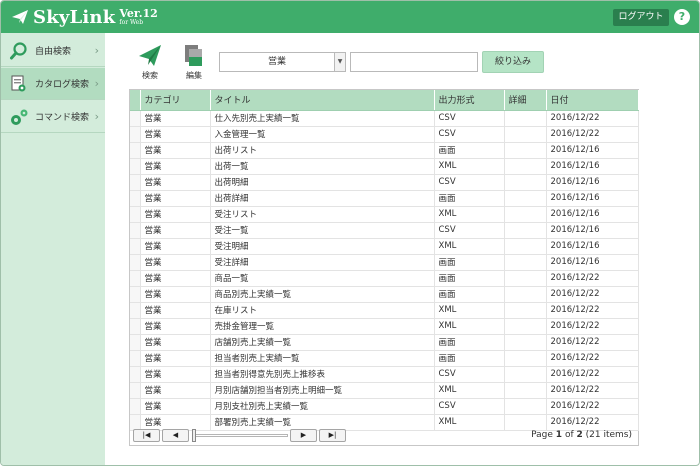 Image resolution: width=700 pixels, height=466 pixels. What do you see at coordinates (384, 406) in the screenshot?
I see `table-row: 営業 月別支社別売上実績一覧 CSV 2016/12/22` at bounding box center [384, 406].